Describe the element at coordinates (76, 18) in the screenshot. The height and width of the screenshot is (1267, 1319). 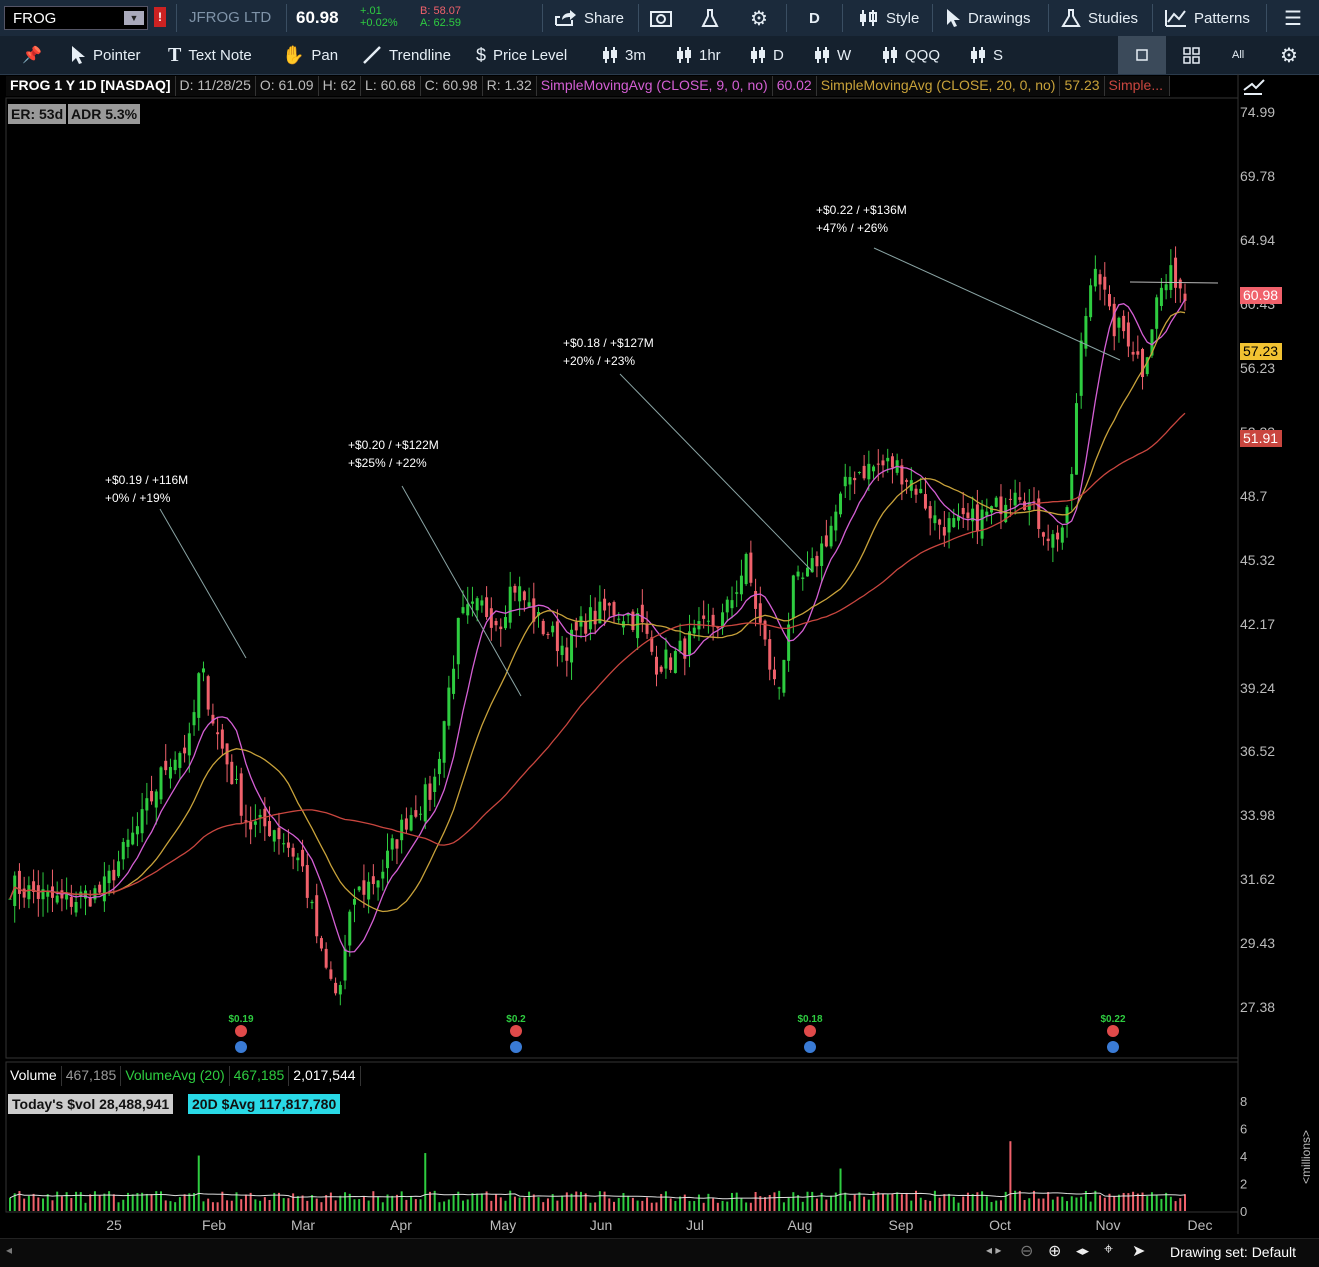
I see `symbol-input: FROG ▼` at that location.